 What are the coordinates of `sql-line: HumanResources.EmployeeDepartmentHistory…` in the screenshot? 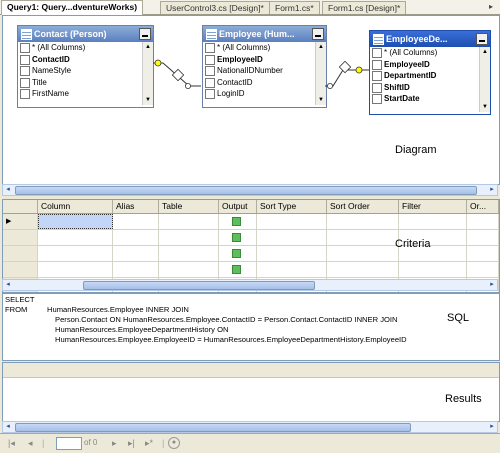 It's located at (142, 329).